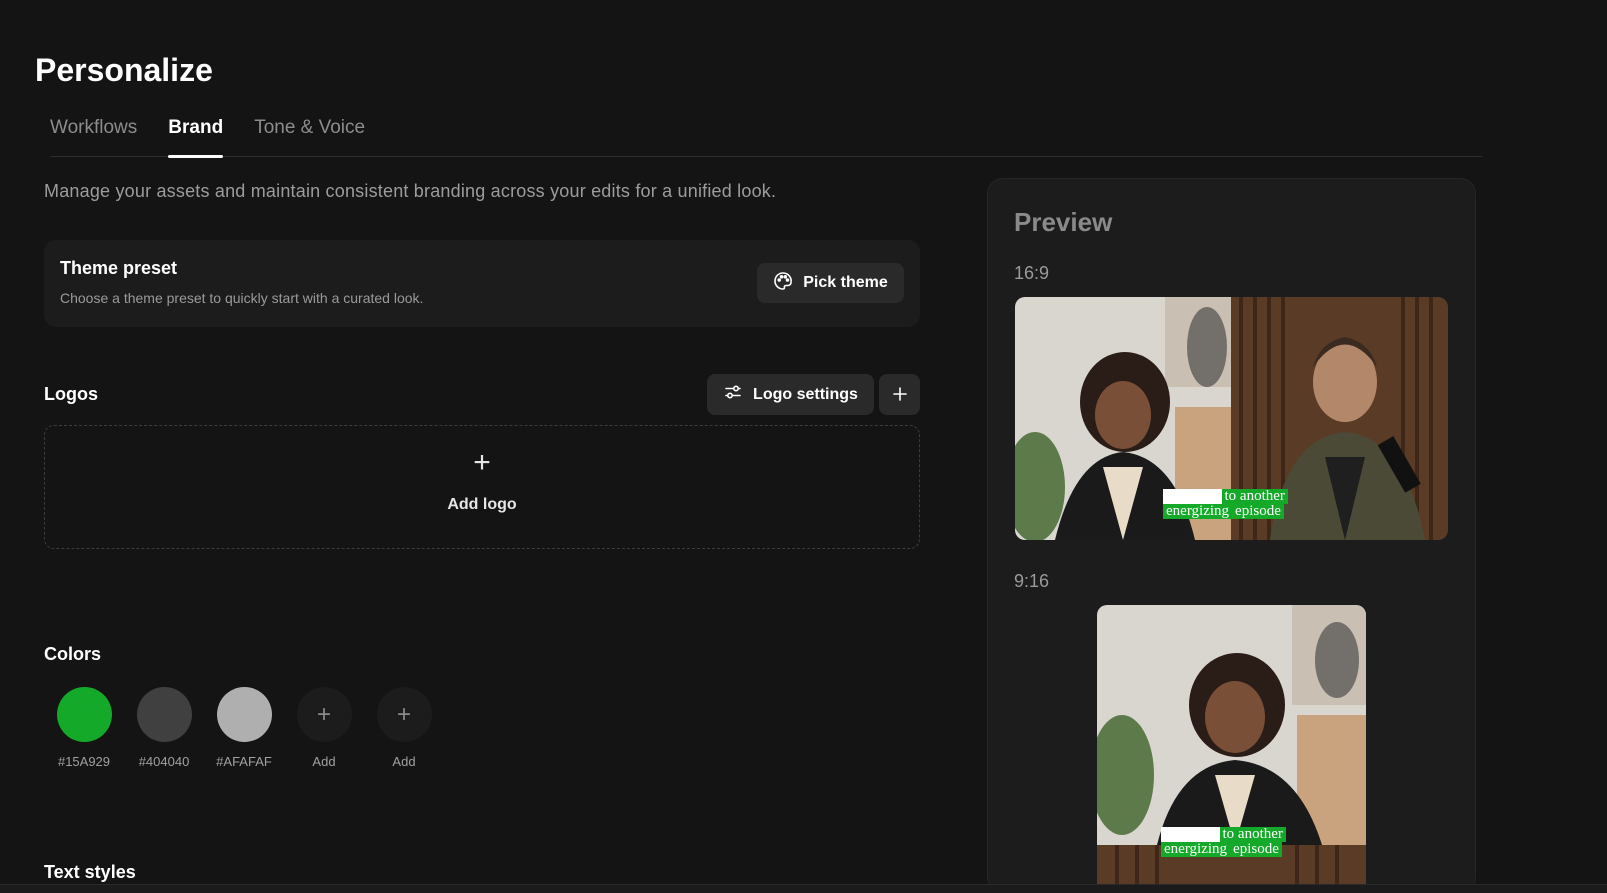 The image size is (1607, 893). What do you see at coordinates (1231, 748) in the screenshot?
I see `preview-portrait-image: xxxxxxx to another energizing episode` at bounding box center [1231, 748].